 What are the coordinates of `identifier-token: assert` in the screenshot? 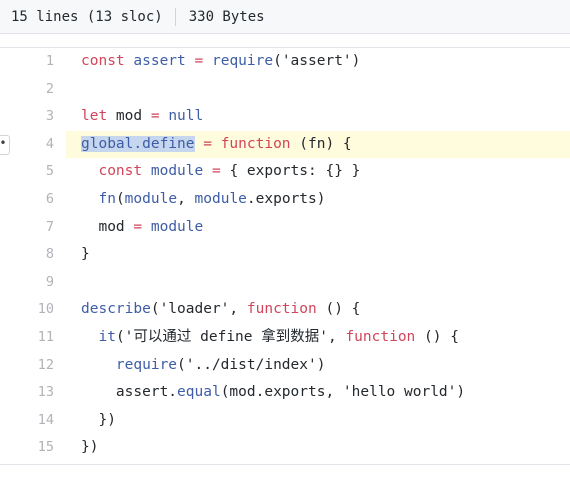 It's located at (159, 61).